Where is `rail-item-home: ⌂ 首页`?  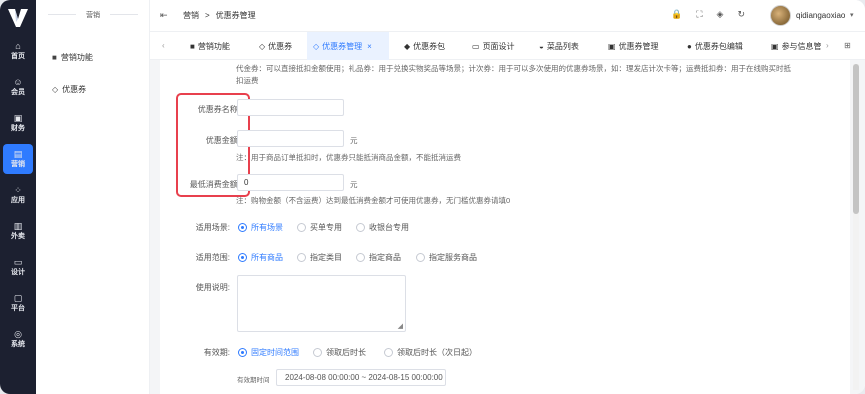
rail-item-home: ⌂ 首页 is located at coordinates (18, 51).